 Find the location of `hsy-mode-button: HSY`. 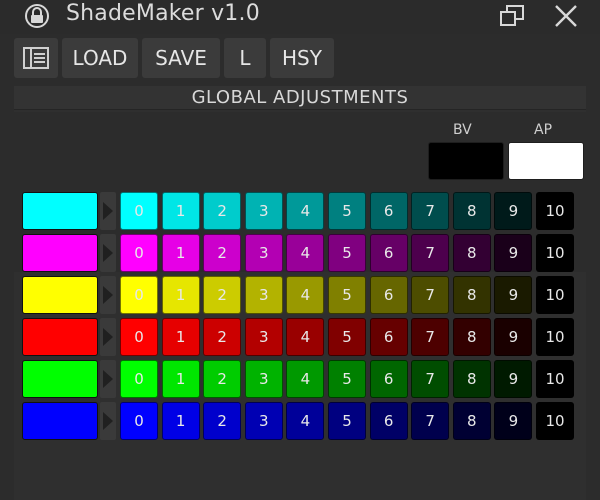

hsy-mode-button: HSY is located at coordinates (302, 58).